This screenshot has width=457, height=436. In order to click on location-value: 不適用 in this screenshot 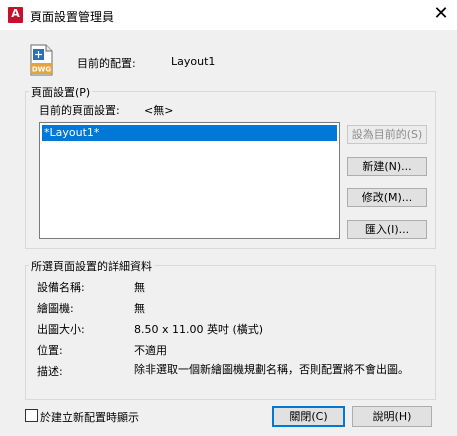, I will do `click(150, 350)`.